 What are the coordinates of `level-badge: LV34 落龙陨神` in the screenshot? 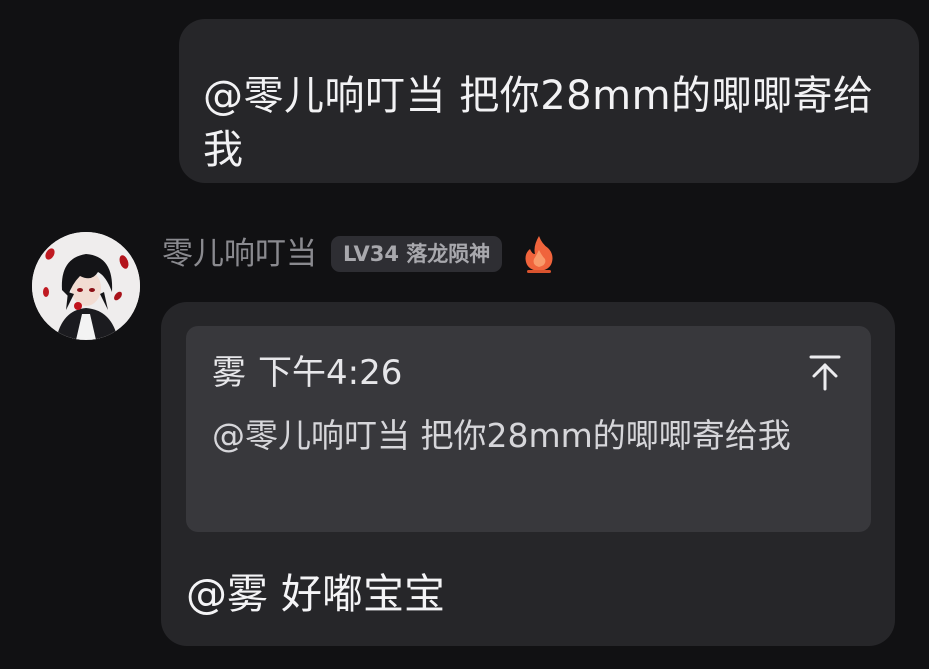 It's located at (417, 254).